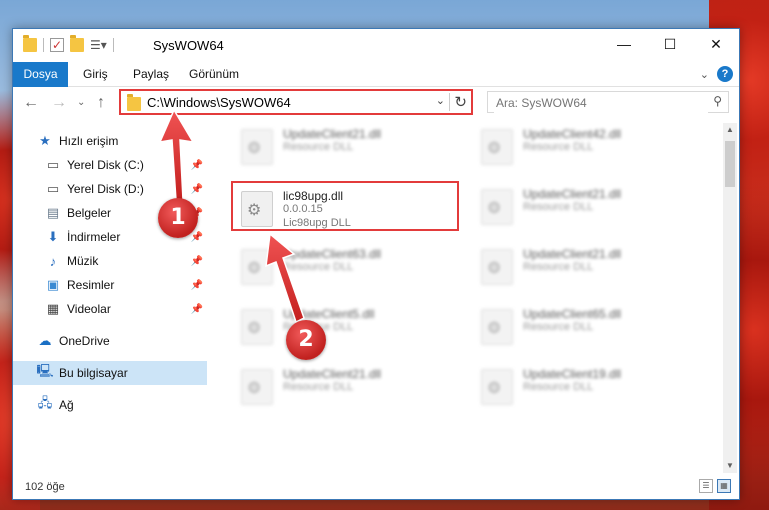  What do you see at coordinates (178, 218) in the screenshot?
I see `step-marker-1: 1` at bounding box center [178, 218].